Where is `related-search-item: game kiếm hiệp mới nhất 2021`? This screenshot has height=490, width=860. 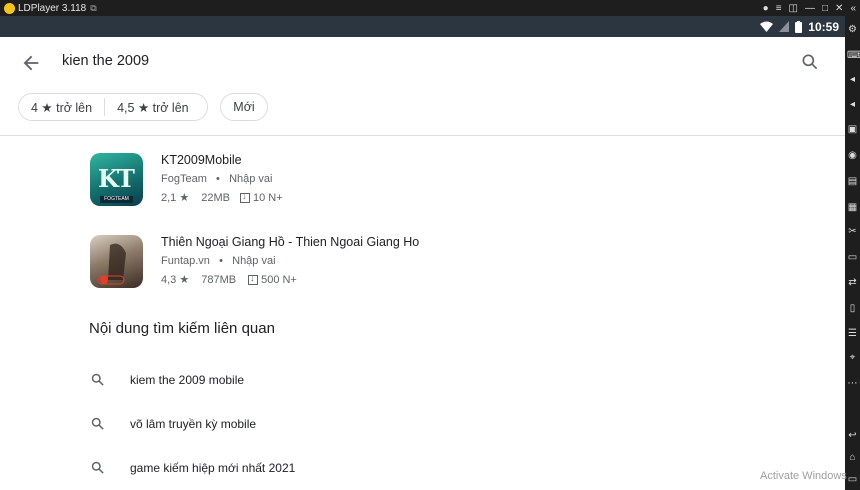 related-search-item: game kiếm hiệp mới nhất 2021 is located at coordinates (290, 468).